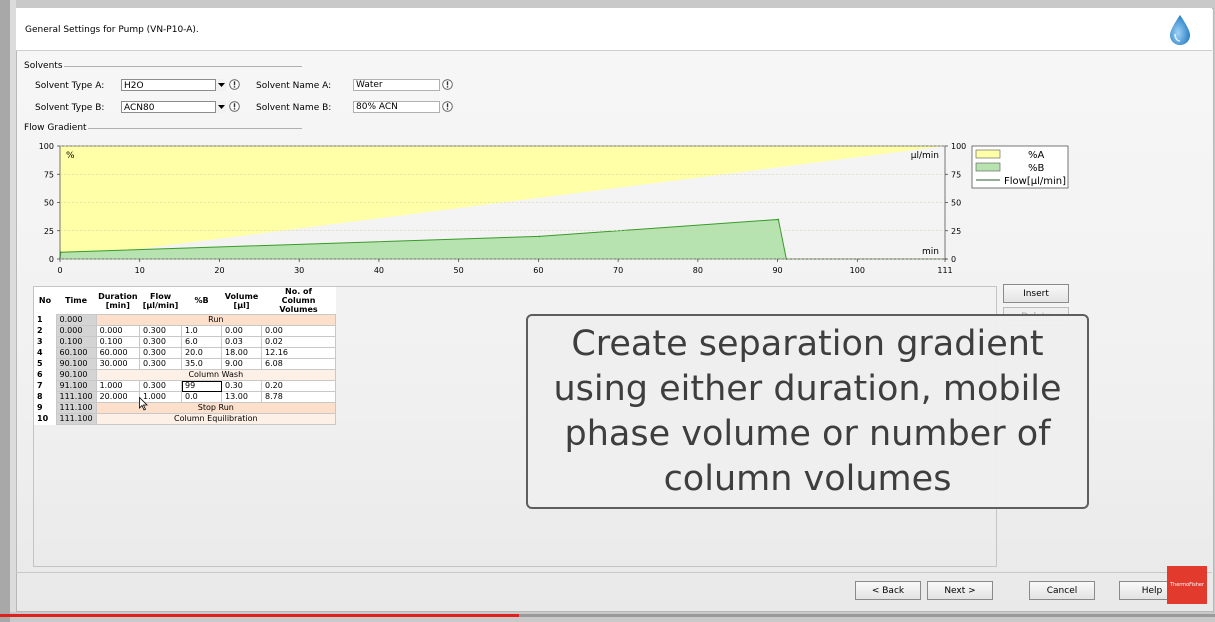 The image size is (1215, 622). Describe the element at coordinates (216, 375) in the screenshot. I see `step-label-cell: Column Wash` at that location.